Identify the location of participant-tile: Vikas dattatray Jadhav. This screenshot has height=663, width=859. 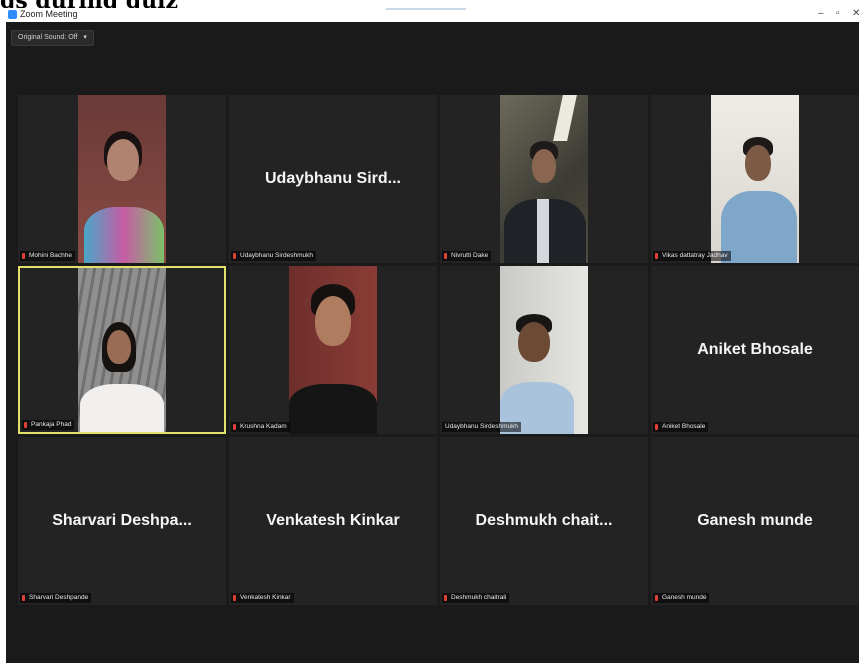
(755, 179).